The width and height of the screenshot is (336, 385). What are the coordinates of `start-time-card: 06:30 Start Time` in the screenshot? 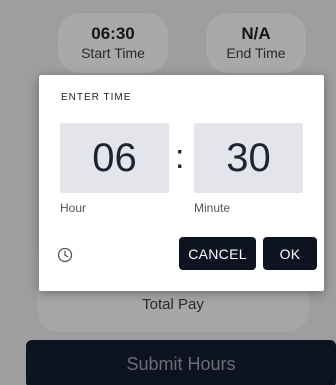 It's located at (113, 43).